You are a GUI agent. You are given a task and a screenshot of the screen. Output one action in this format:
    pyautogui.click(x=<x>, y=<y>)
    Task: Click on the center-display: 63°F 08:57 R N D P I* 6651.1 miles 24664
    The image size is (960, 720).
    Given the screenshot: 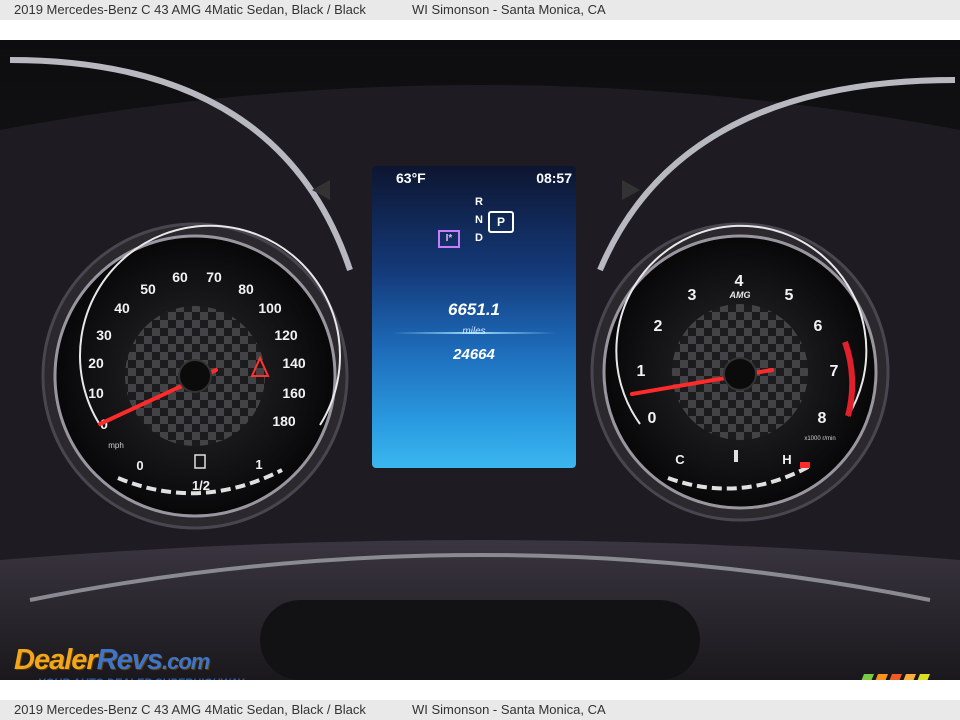 What is the action you would take?
    pyautogui.click(x=474, y=317)
    